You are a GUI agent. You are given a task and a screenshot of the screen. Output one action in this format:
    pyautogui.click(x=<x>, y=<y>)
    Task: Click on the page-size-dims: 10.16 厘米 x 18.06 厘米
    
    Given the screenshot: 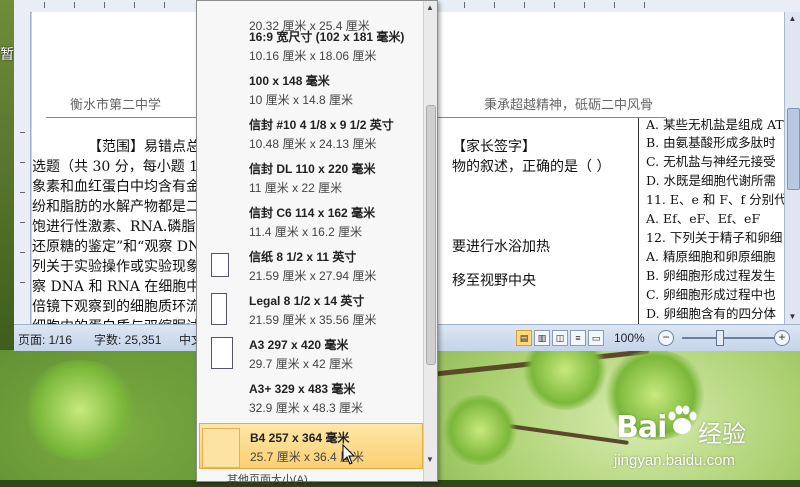 What is the action you would take?
    pyautogui.click(x=313, y=56)
    